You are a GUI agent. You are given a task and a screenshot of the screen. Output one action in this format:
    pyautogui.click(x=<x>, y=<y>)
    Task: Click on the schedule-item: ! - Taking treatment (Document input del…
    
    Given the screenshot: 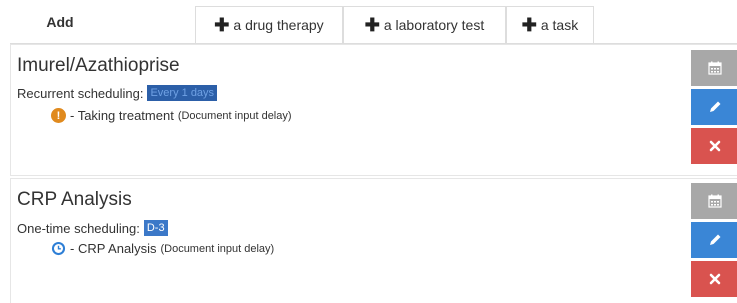 What is the action you would take?
    pyautogui.click(x=171, y=115)
    